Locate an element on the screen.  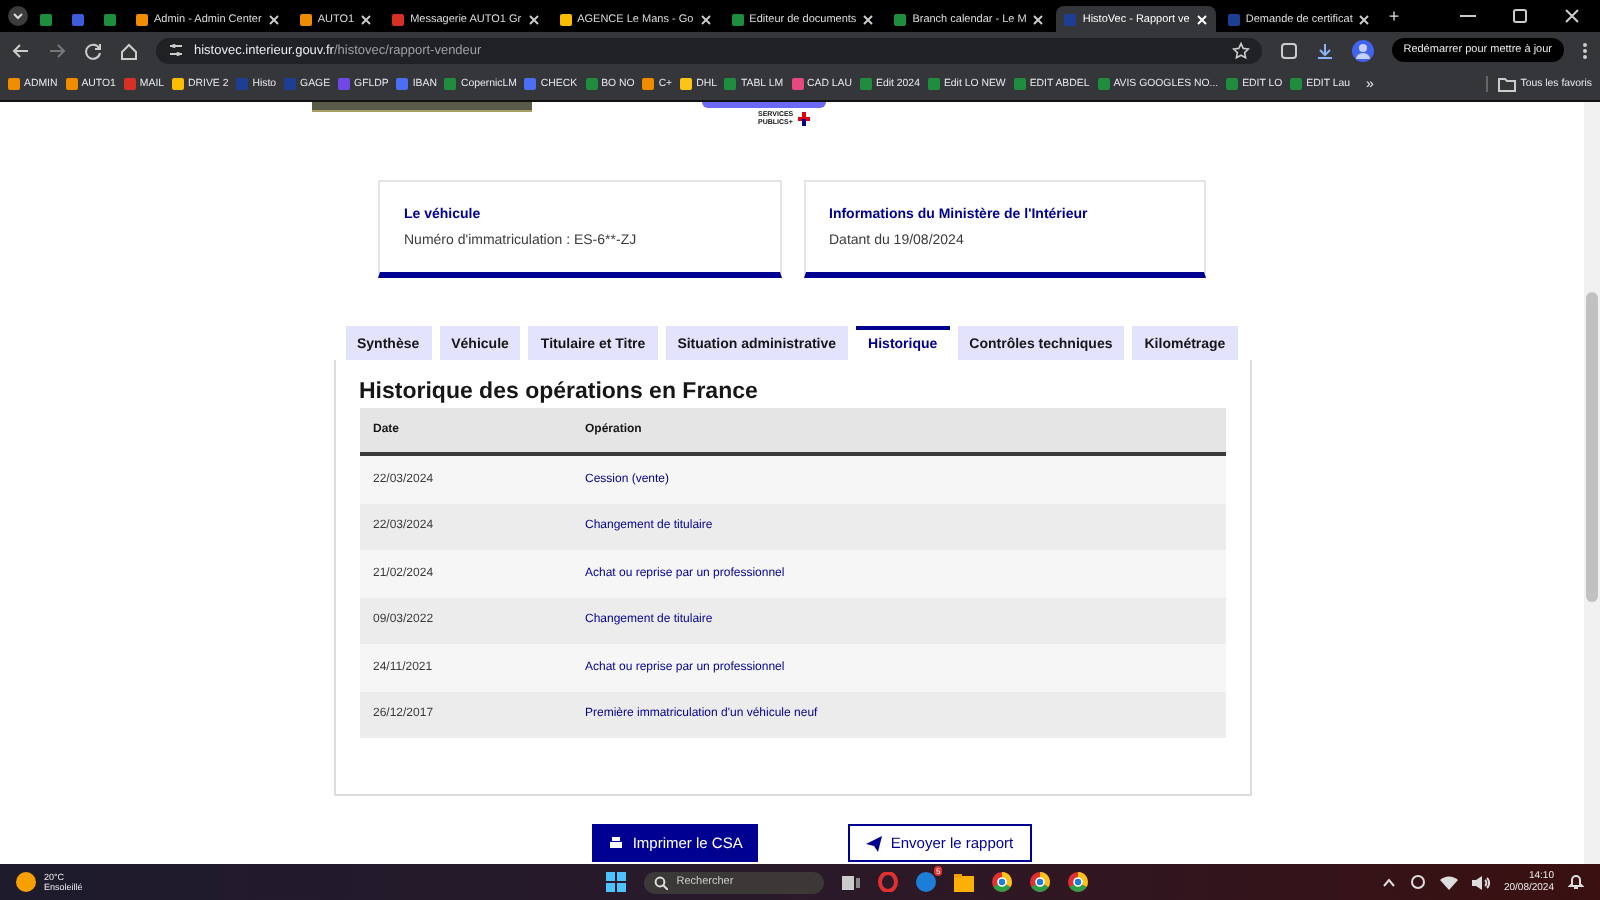
send-icon is located at coordinates (874, 843).